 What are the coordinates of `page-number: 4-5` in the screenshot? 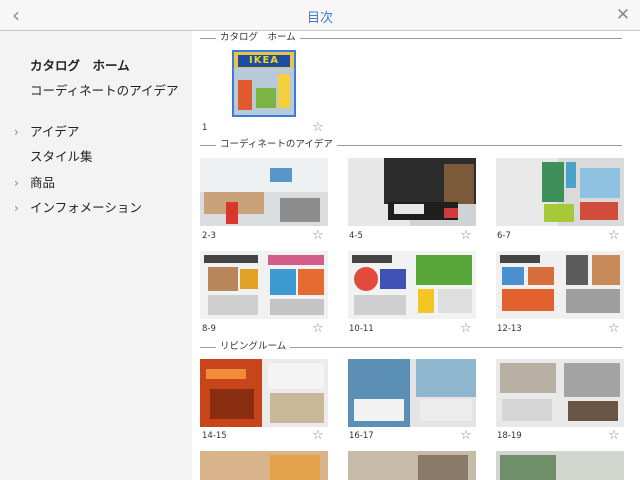 It's located at (356, 236).